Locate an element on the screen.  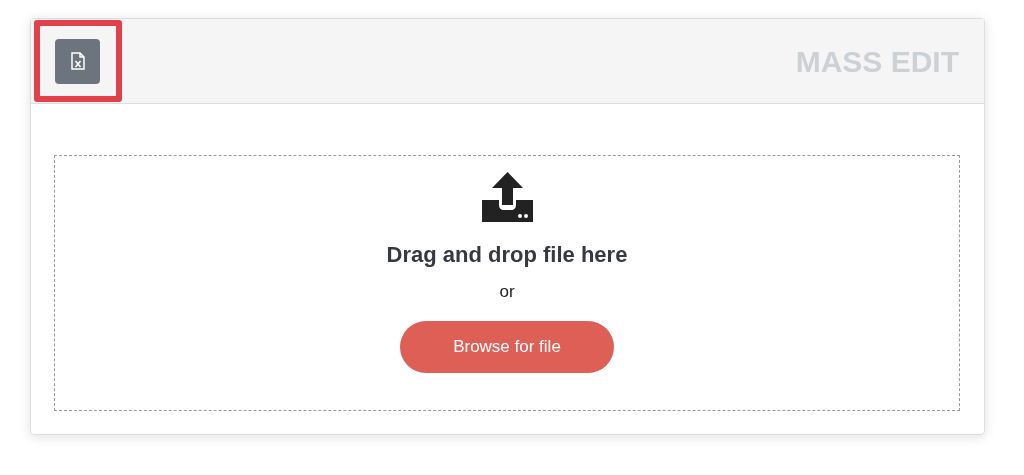
file-icon is located at coordinates (77, 61).